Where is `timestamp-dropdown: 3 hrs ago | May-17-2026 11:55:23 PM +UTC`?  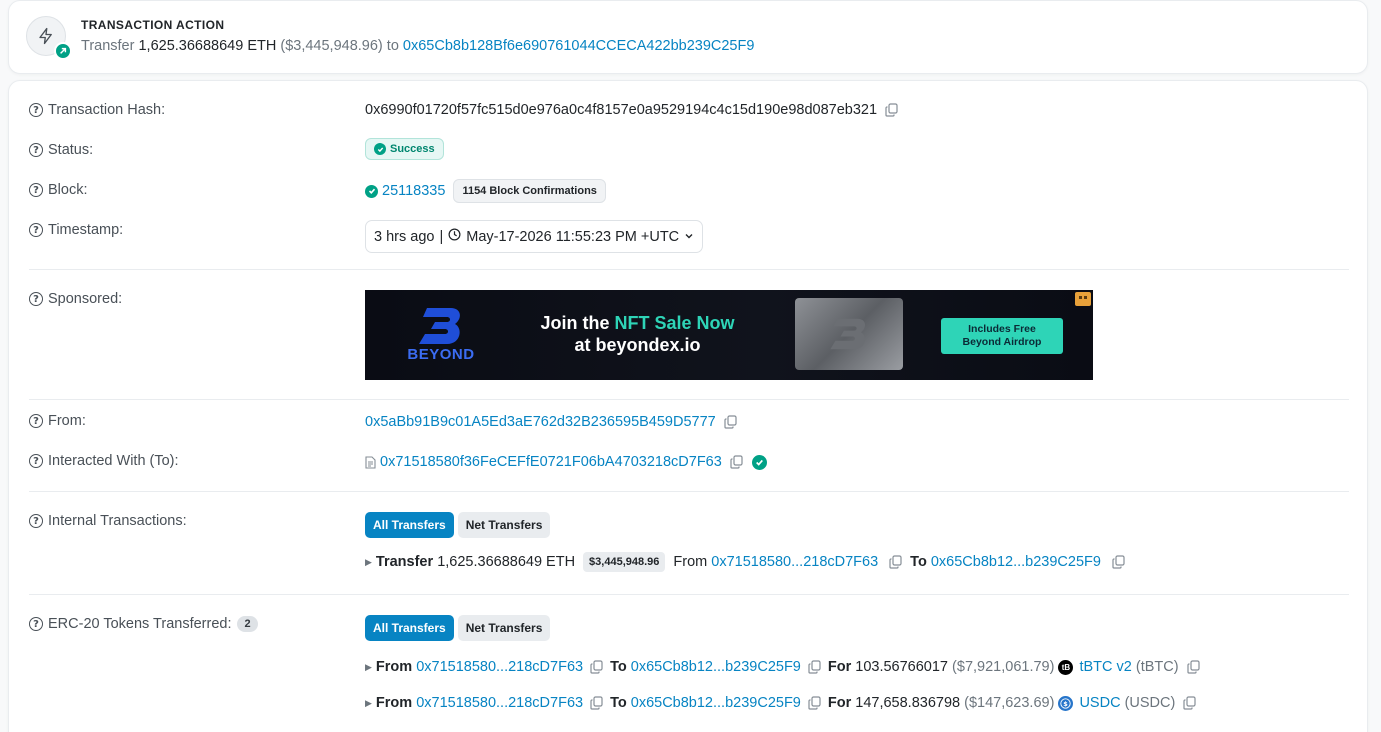 timestamp-dropdown: 3 hrs ago | May-17-2026 11:55:23 PM +UTC is located at coordinates (534, 236).